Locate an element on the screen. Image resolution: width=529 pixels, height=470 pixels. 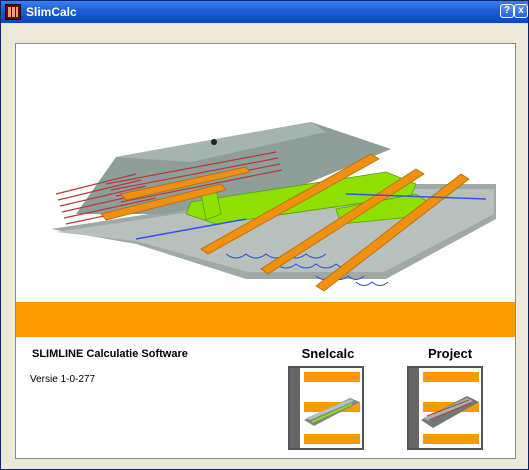
help-button: ? is located at coordinates (507, 11).